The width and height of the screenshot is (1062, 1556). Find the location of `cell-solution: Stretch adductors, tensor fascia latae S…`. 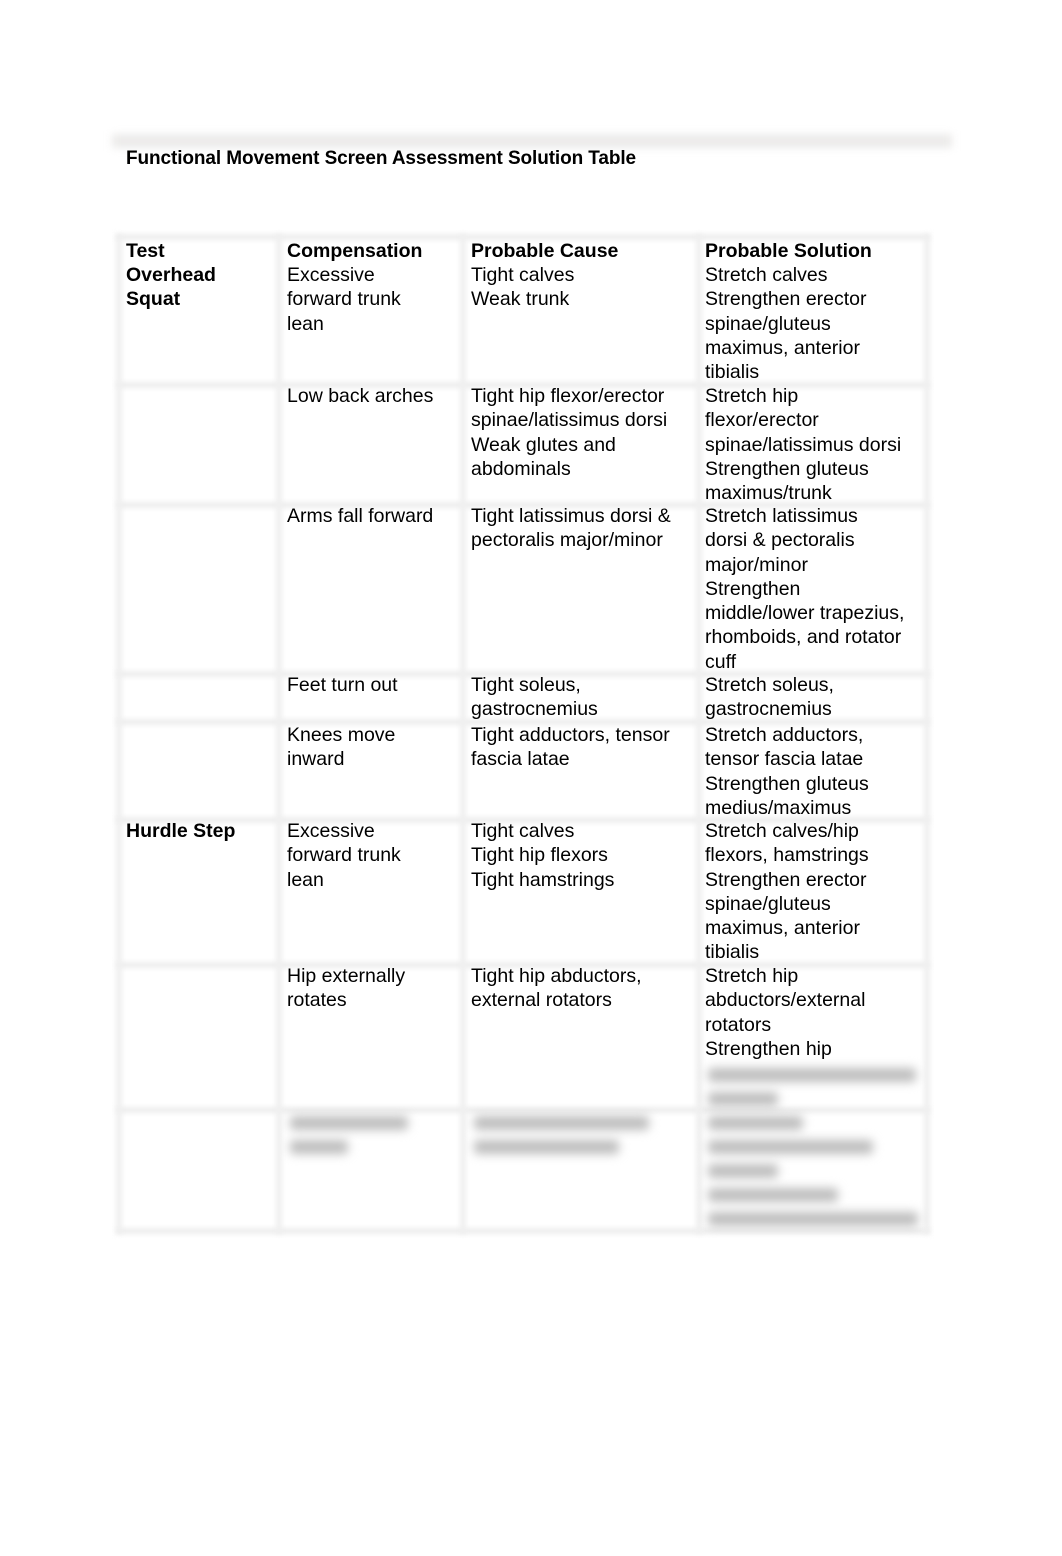

cell-solution: Stretch adductors, tensor fascia latae S… is located at coordinates (787, 771).